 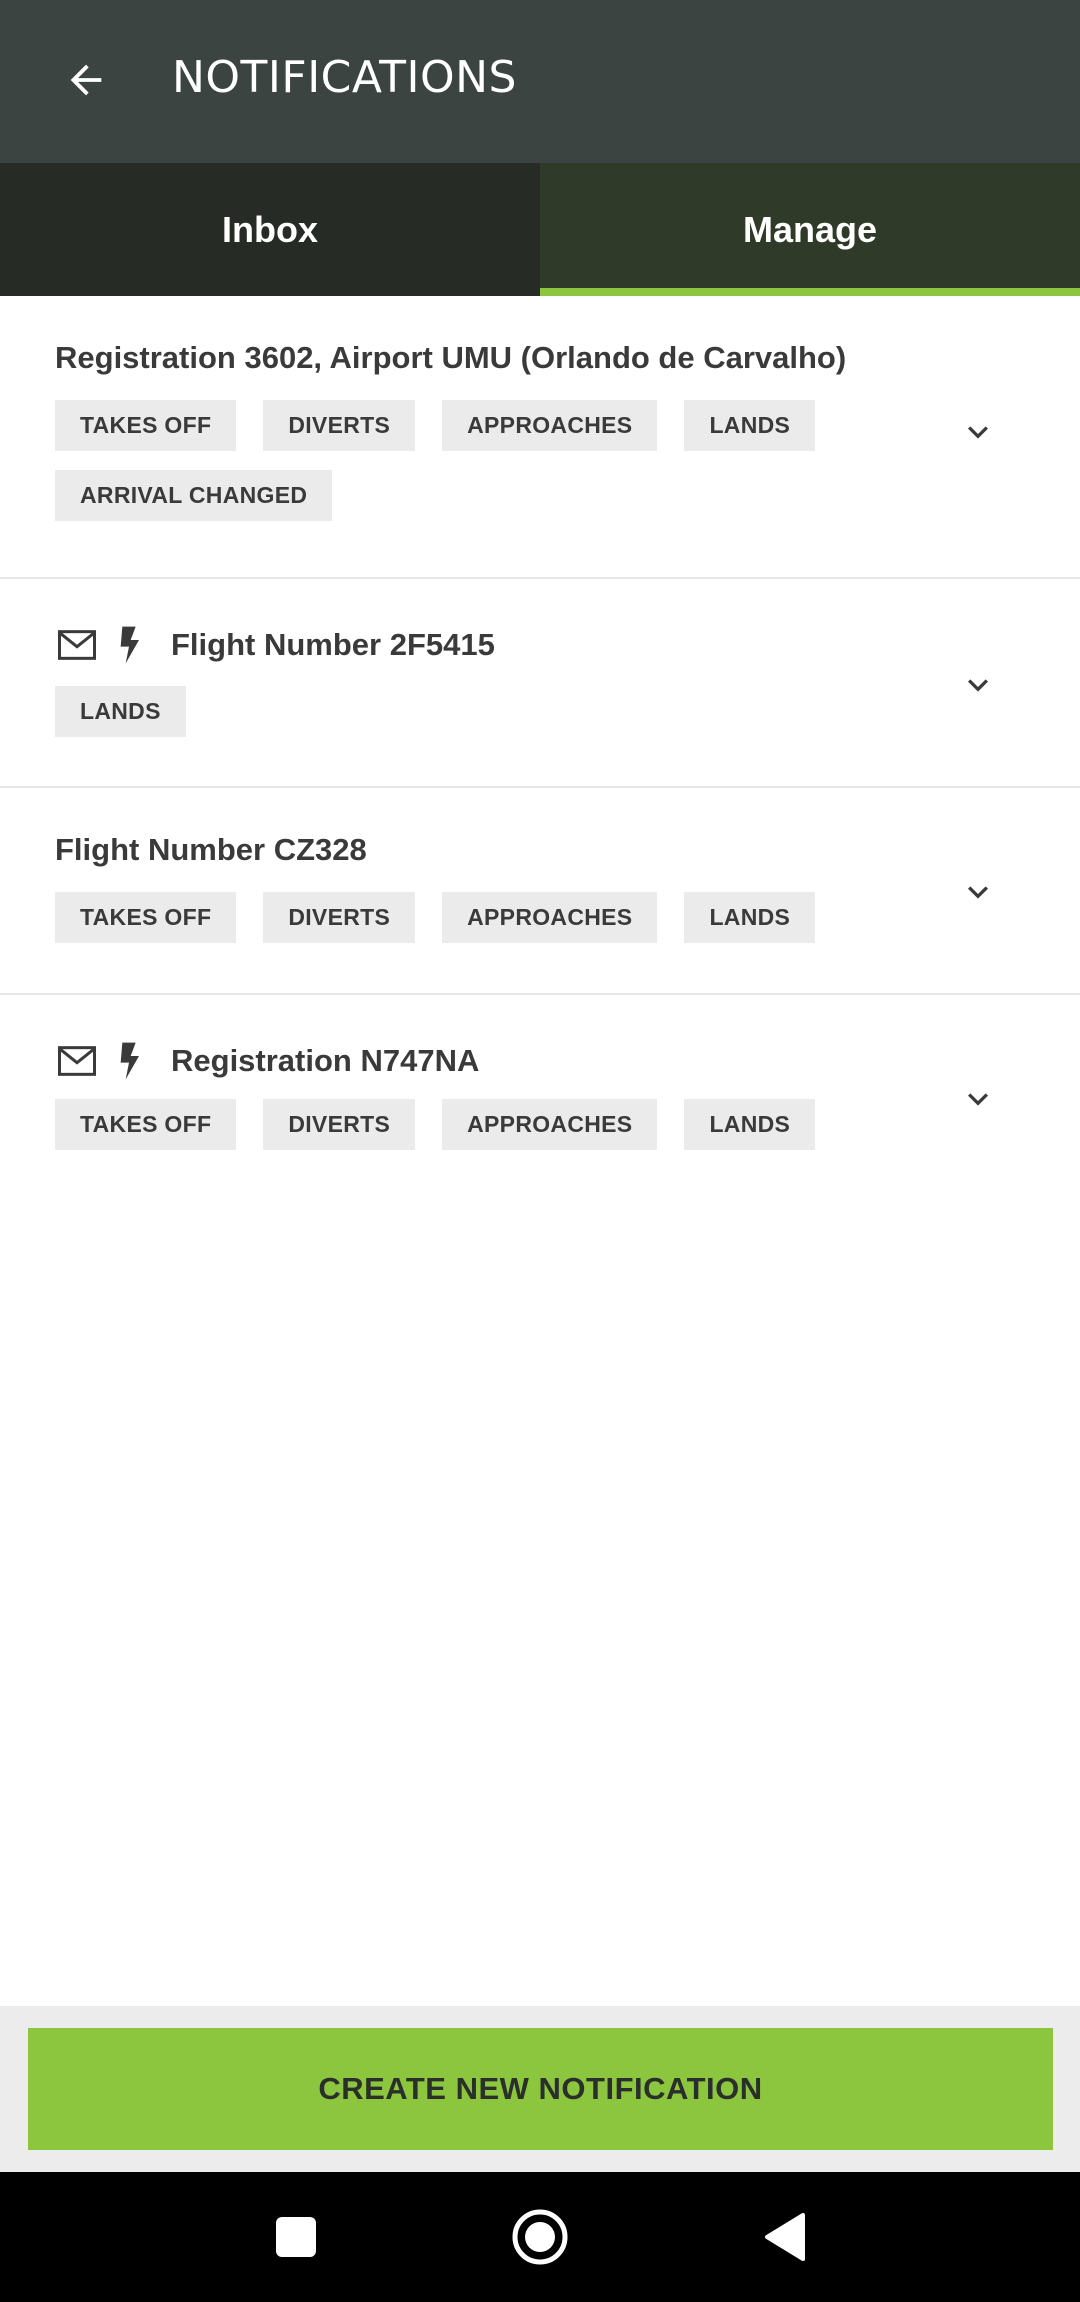 I want to click on tab-inbox: Inbox, so click(x=270, y=229).